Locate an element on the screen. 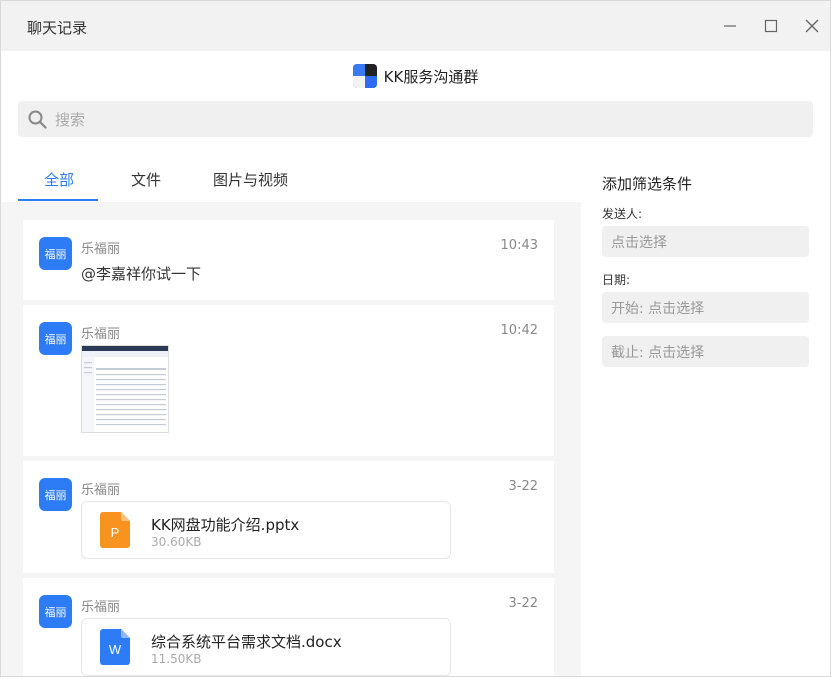 Image resolution: width=831 pixels, height=677 pixels. maximize-button is located at coordinates (771, 26).